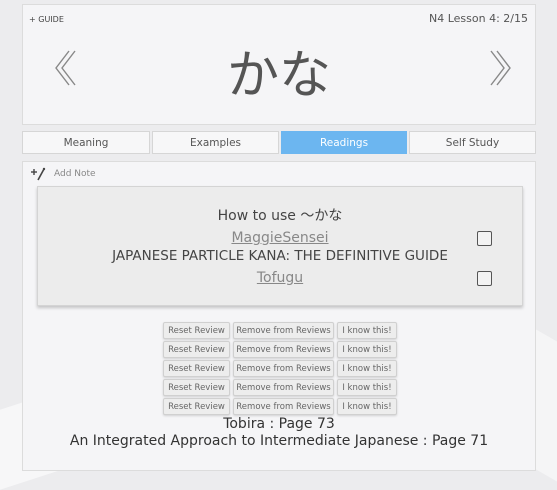 The height and width of the screenshot is (490, 557). I want to click on tab-self-study: Self Study, so click(472, 142).